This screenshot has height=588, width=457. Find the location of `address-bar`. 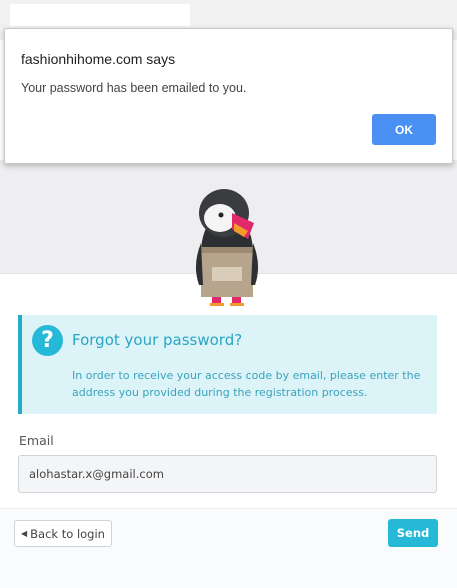

address-bar is located at coordinates (100, 15).